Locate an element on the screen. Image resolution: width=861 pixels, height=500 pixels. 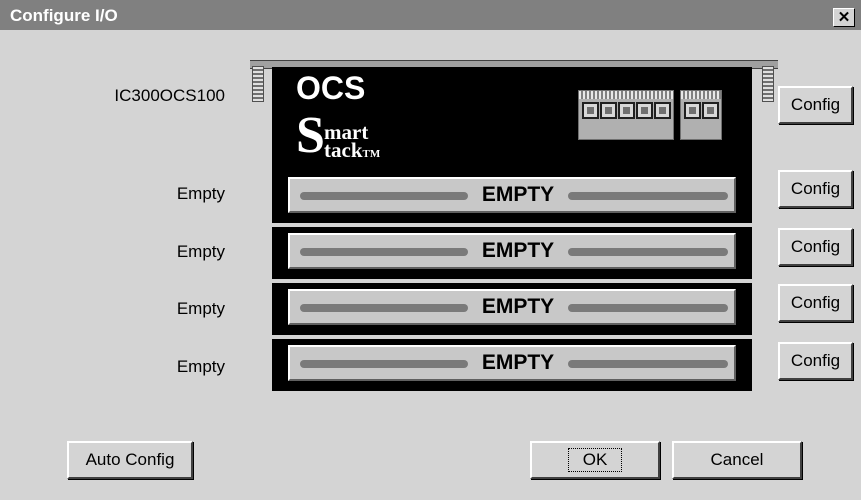
rail-clip-right is located at coordinates (768, 84).